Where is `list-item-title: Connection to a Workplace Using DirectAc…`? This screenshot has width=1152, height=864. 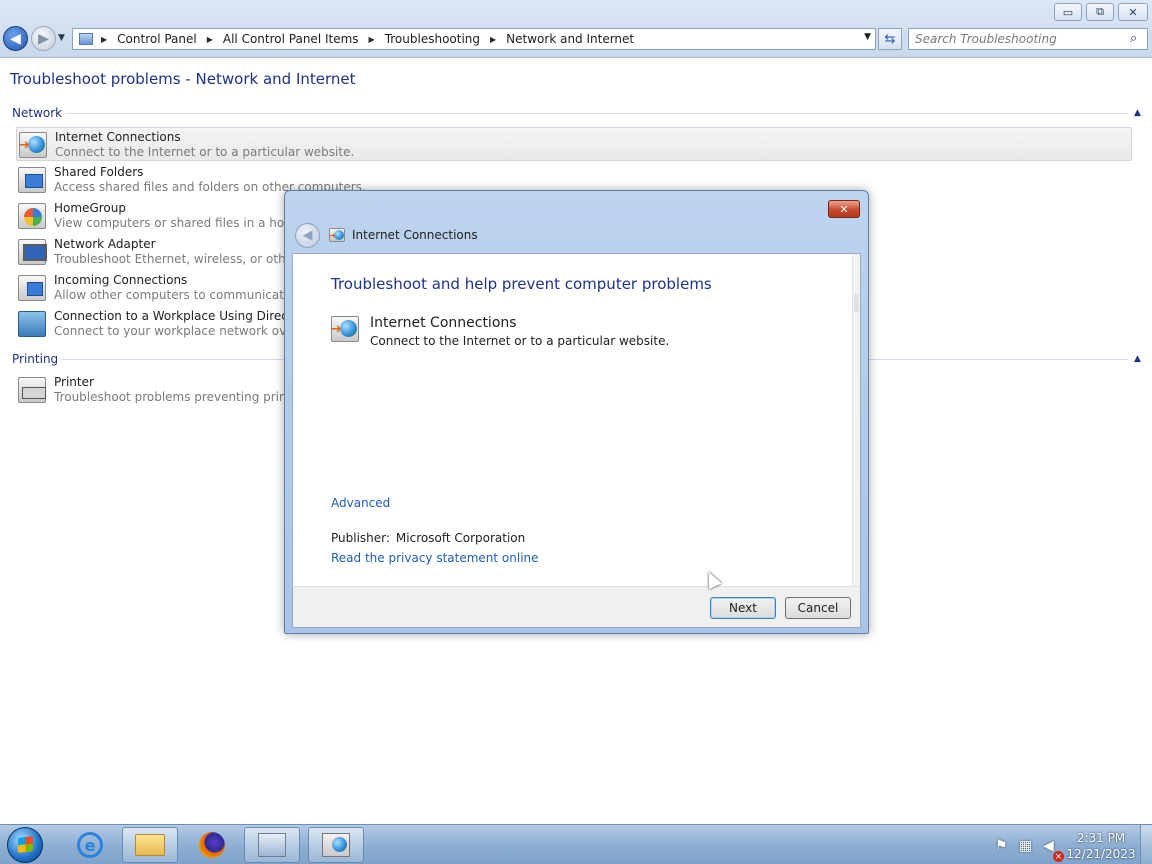
list-item-title: Connection to a Workplace Using DirectAc… is located at coordinates (184, 316).